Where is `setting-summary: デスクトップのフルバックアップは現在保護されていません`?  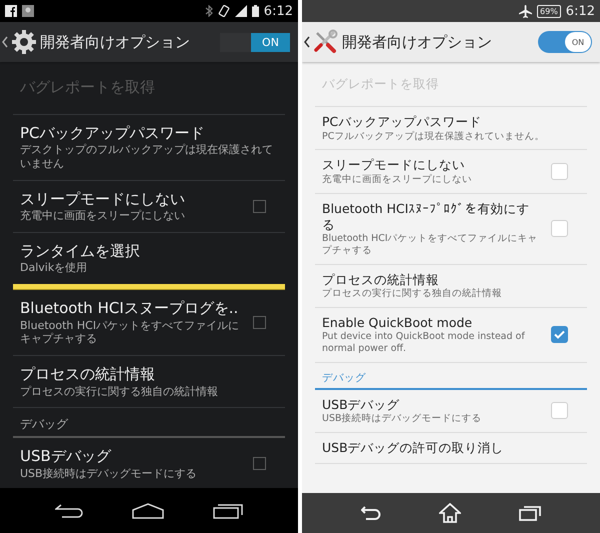 setting-summary: デスクトップのフルバックアップは現在保護されていません is located at coordinates (147, 156).